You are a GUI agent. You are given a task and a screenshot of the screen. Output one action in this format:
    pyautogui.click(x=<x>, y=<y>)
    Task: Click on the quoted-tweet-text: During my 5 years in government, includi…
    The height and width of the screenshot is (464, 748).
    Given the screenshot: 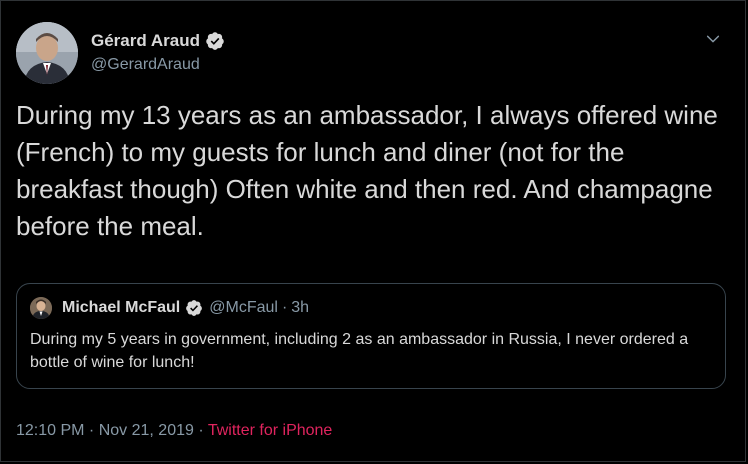 What is the action you would take?
    pyautogui.click(x=359, y=351)
    